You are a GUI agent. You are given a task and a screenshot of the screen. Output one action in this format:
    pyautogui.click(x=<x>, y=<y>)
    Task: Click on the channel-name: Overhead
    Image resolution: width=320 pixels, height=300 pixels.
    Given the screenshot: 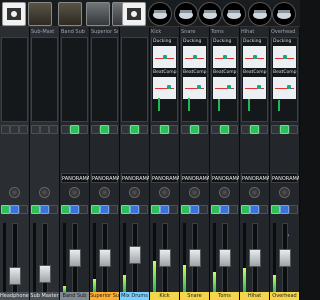 What is the action you would take?
    pyautogui.click(x=284, y=296)
    